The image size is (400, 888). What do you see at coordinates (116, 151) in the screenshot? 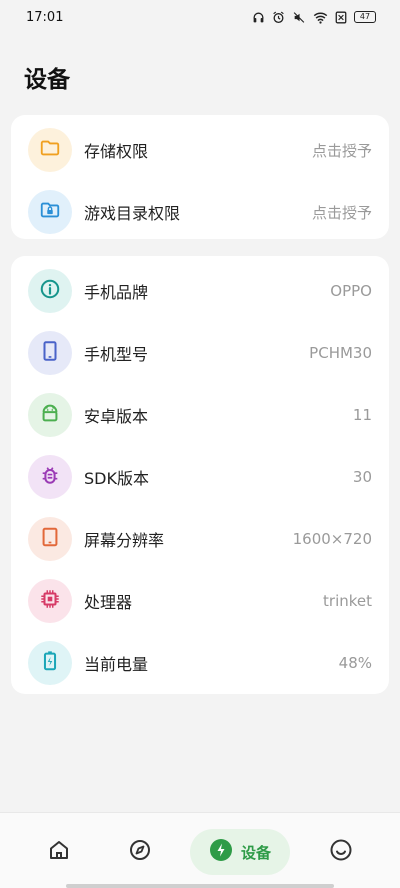
I see `permission-label: 存储权限` at bounding box center [116, 151].